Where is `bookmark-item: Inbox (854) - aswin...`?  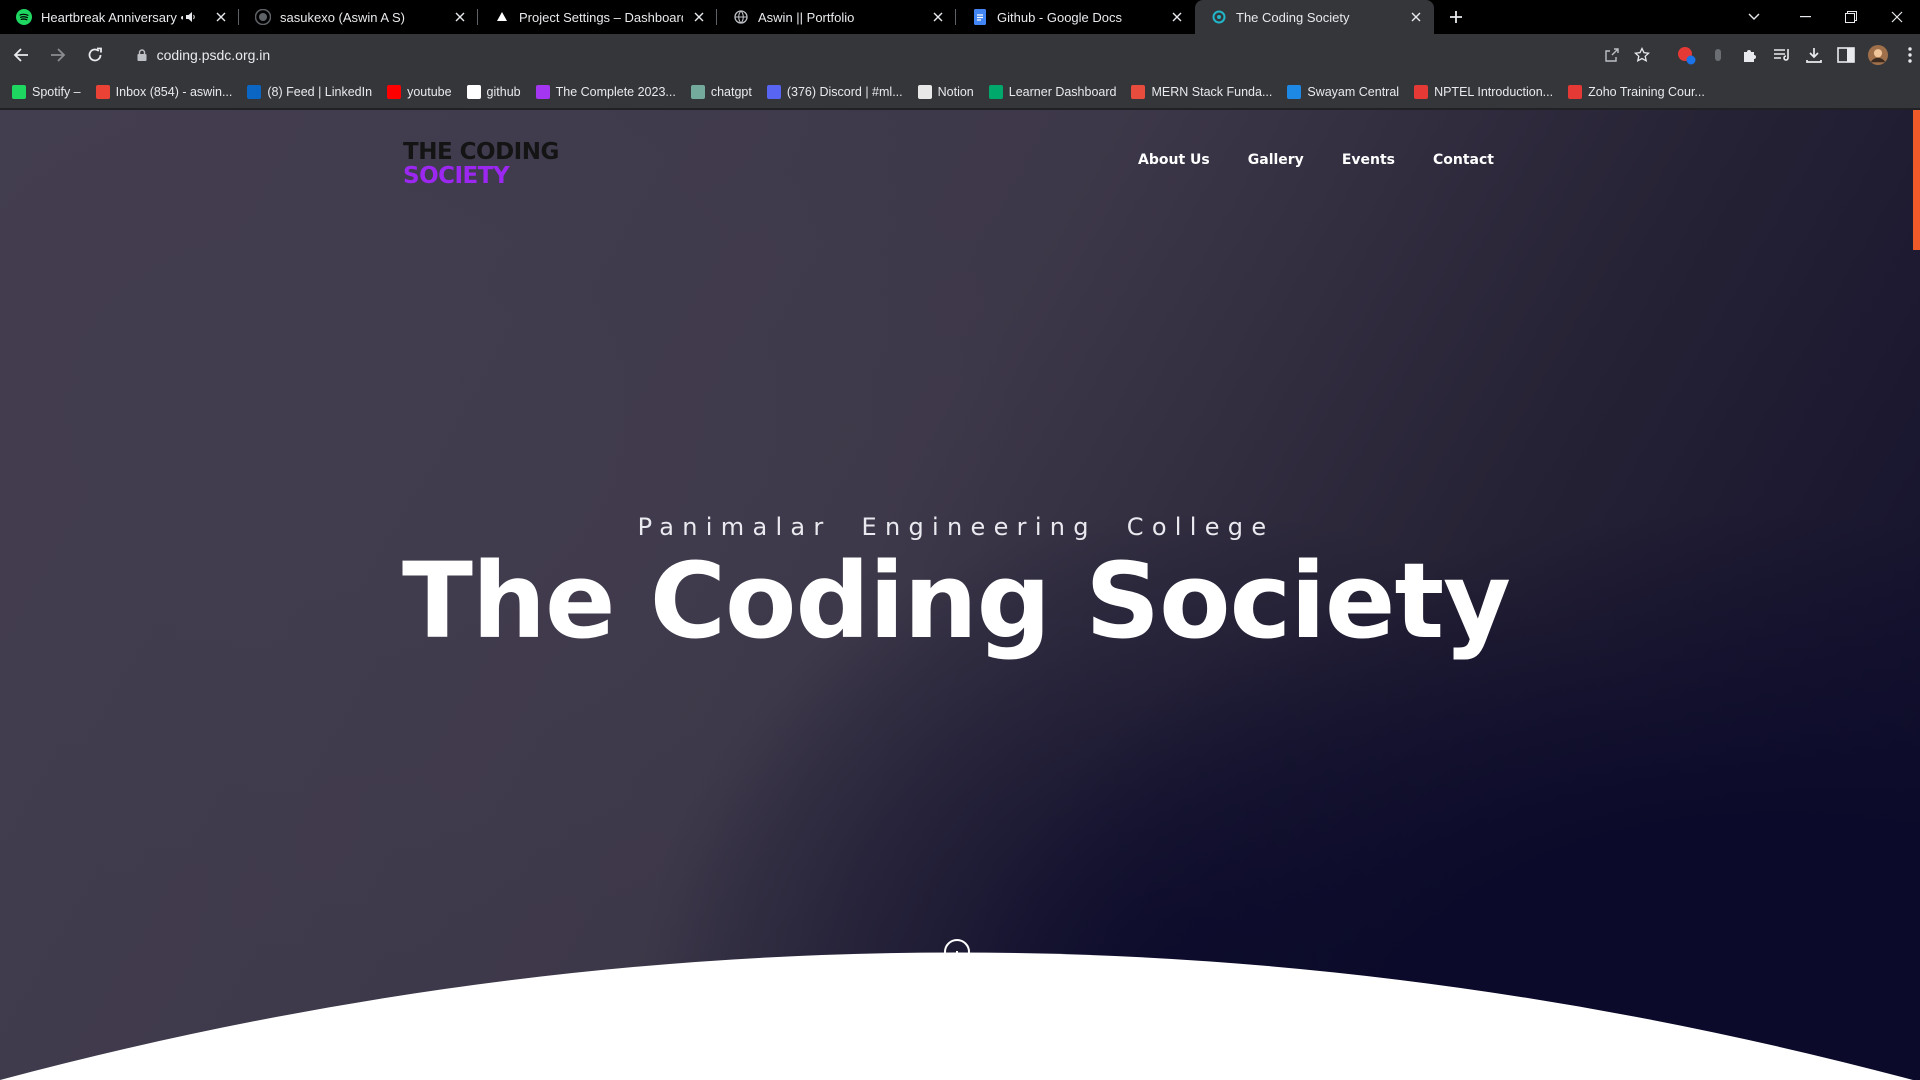 bookmark-item: Inbox (854) - aswin... is located at coordinates (163, 92).